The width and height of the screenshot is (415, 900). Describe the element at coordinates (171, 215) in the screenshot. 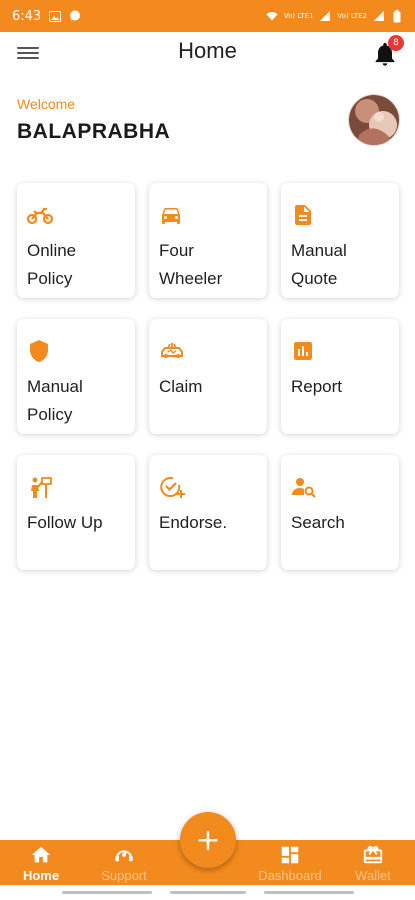

I see `car-icon` at that location.